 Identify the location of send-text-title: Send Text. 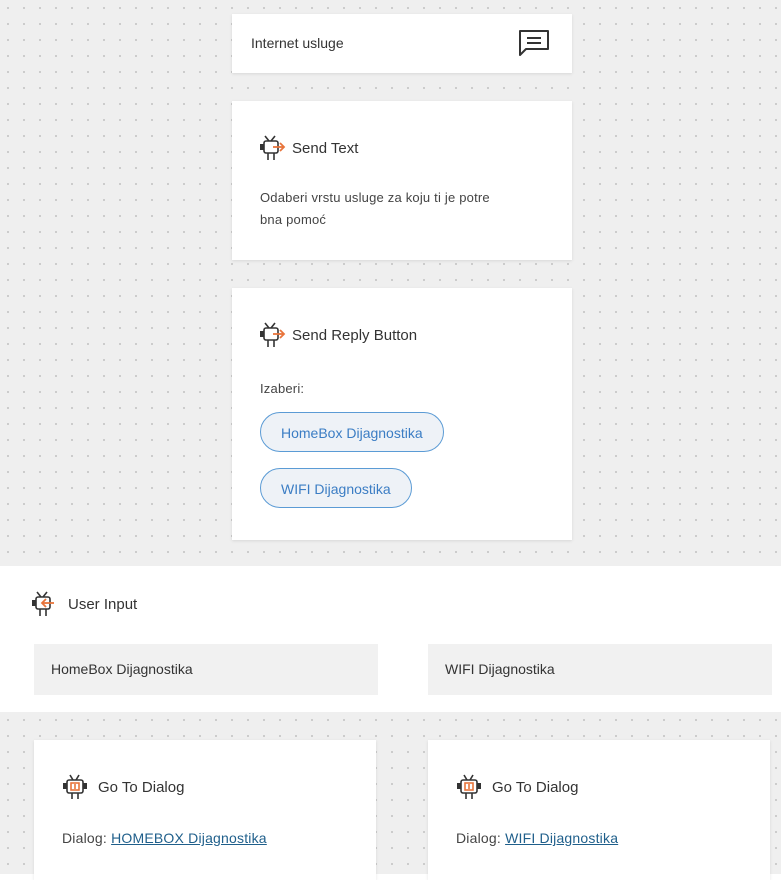
(325, 148).